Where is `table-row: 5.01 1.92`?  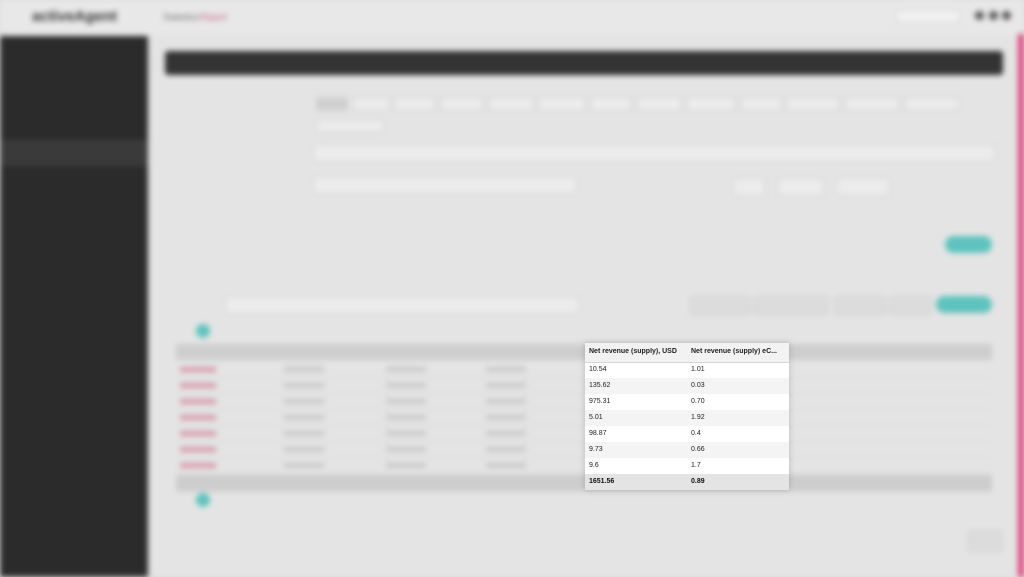
table-row: 5.01 1.92 is located at coordinates (687, 418).